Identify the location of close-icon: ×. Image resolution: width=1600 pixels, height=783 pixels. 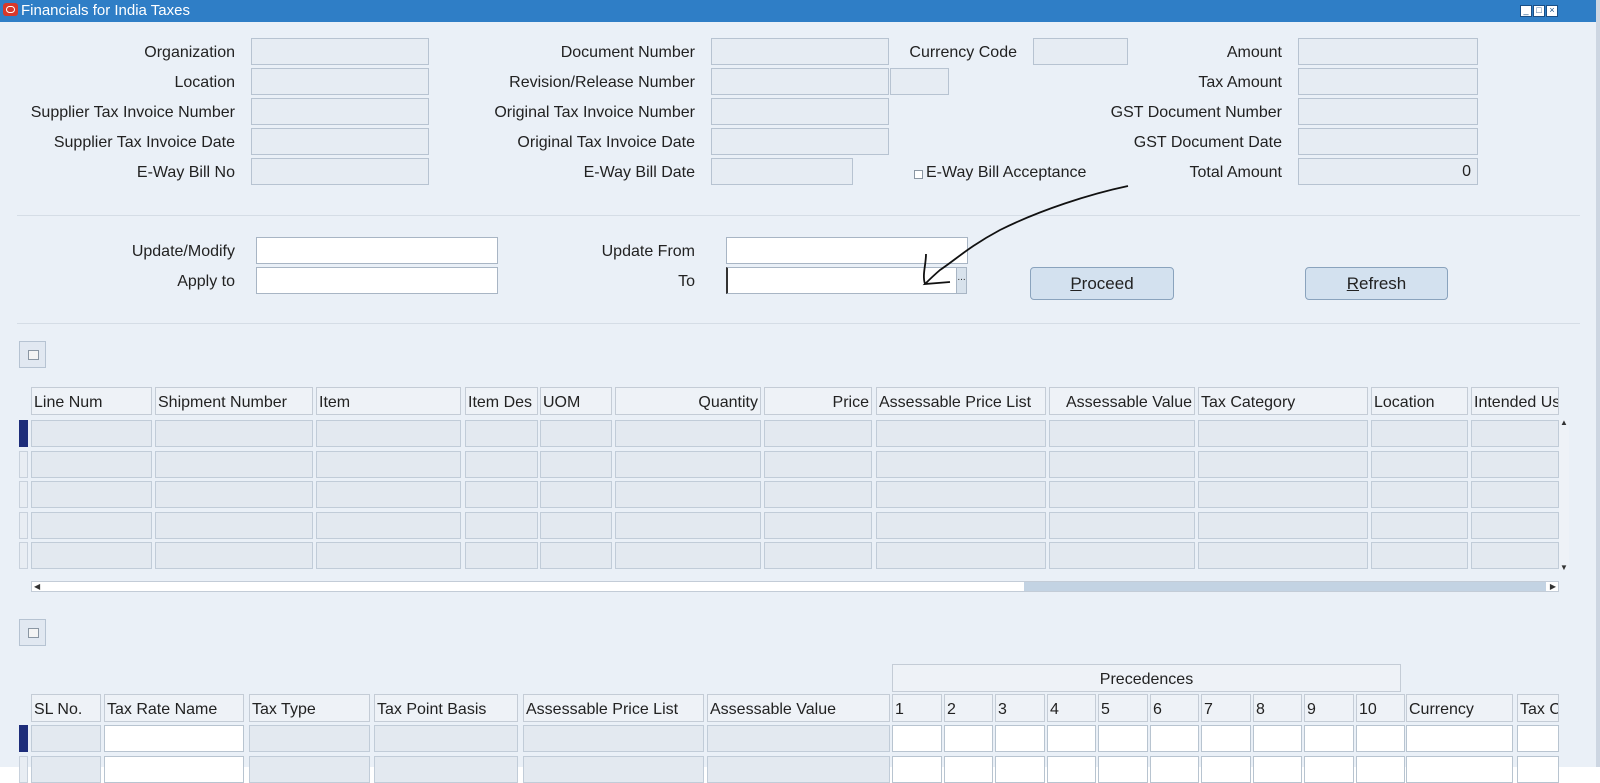
(1552, 11).